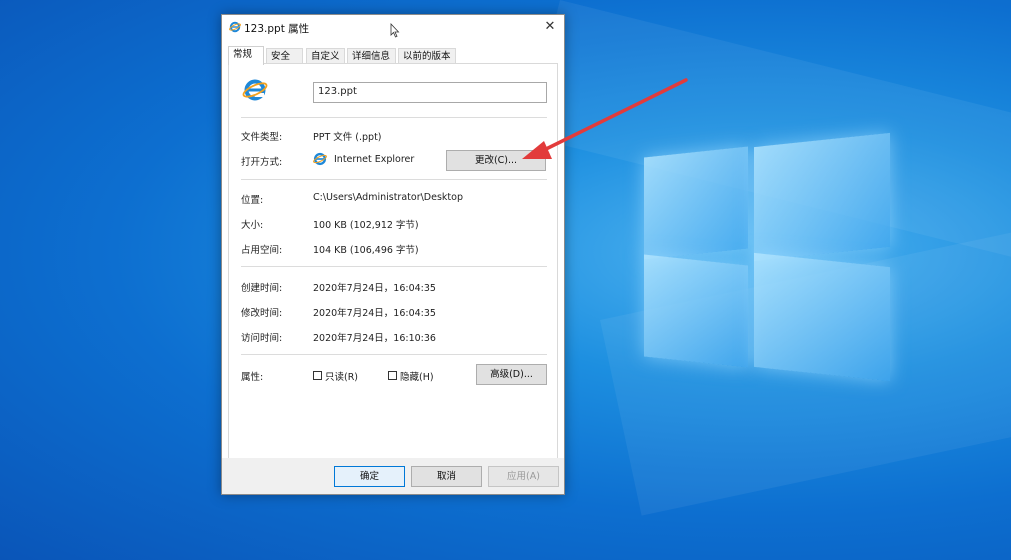 The width and height of the screenshot is (1011, 560). What do you see at coordinates (341, 376) in the screenshot?
I see `readonly-label: 只读(R)` at bounding box center [341, 376].